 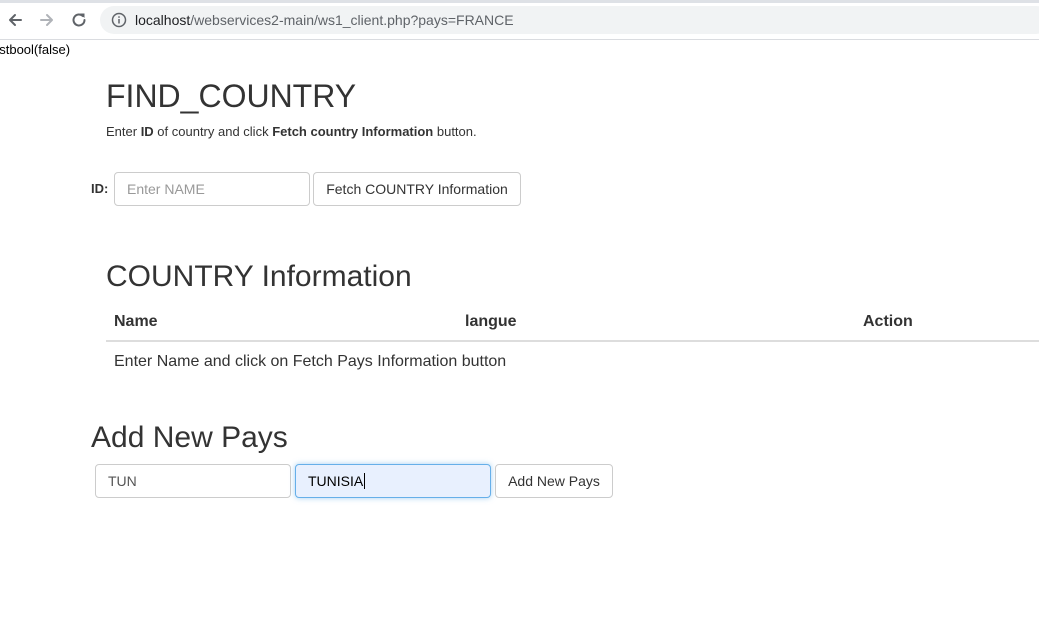 What do you see at coordinates (166, 189) in the screenshot?
I see `name-input-placeholder: Enter NAME` at bounding box center [166, 189].